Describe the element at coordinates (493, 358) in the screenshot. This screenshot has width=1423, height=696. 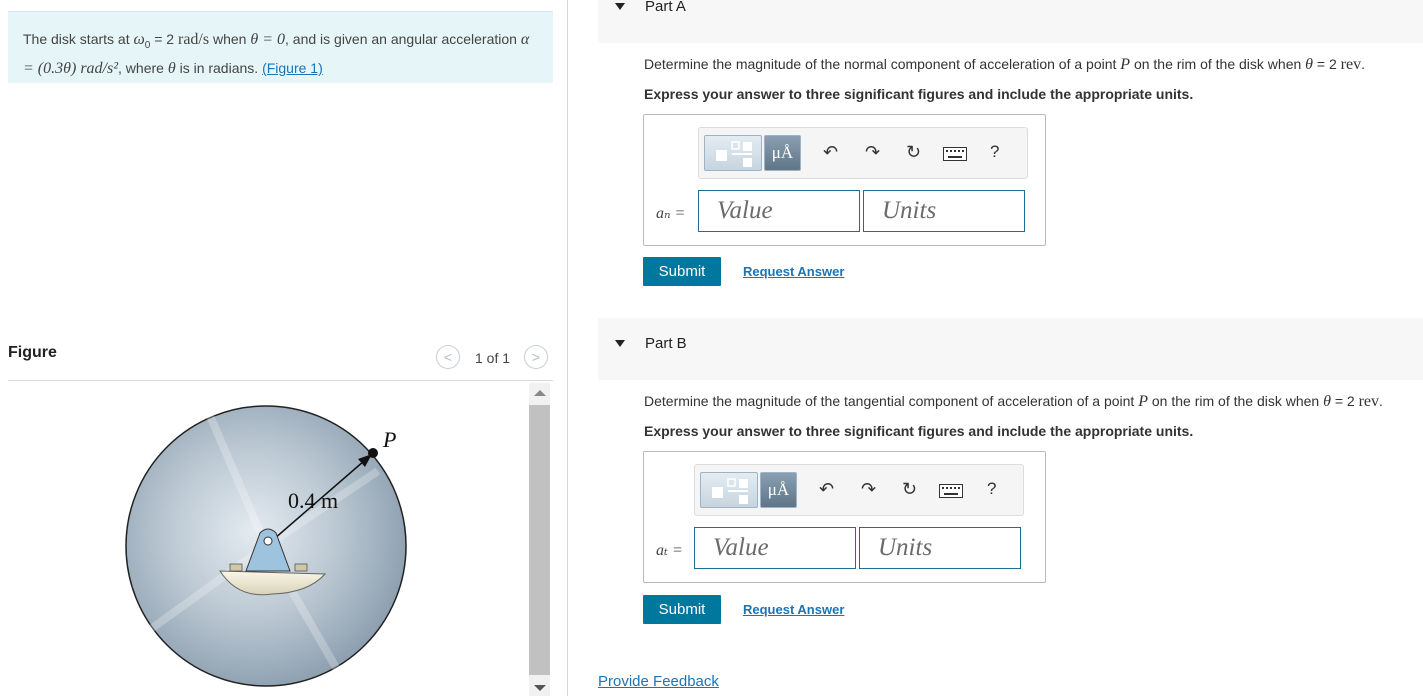
I see `figure-counter: 1 of 1` at that location.